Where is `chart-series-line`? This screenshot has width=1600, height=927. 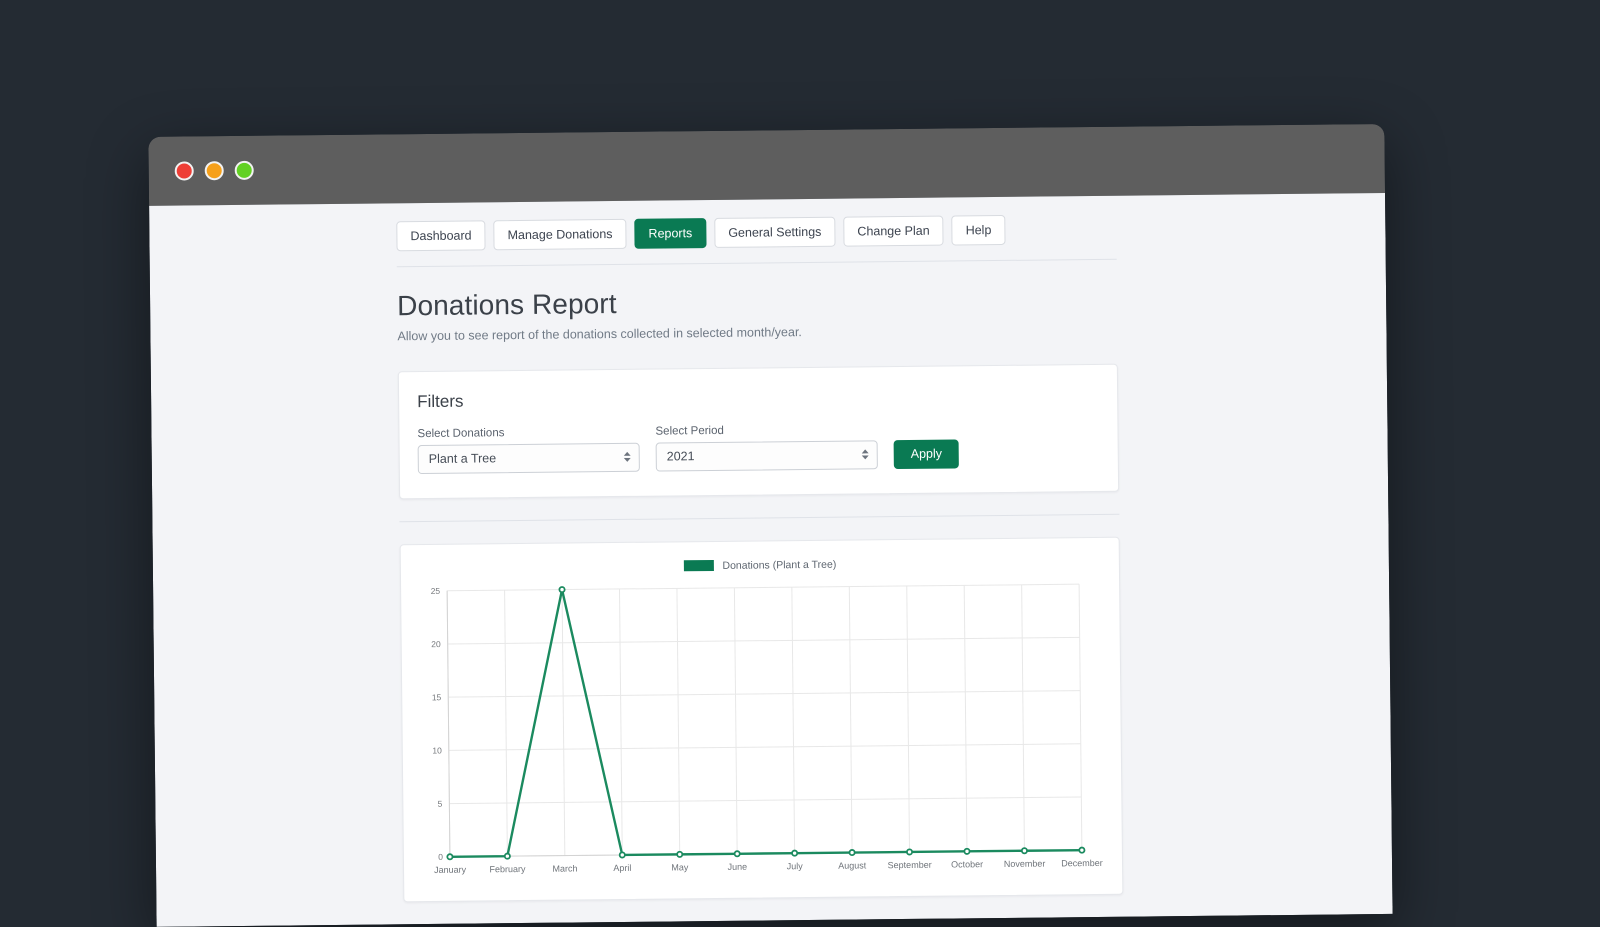
chart-series-line is located at coordinates (764, 720).